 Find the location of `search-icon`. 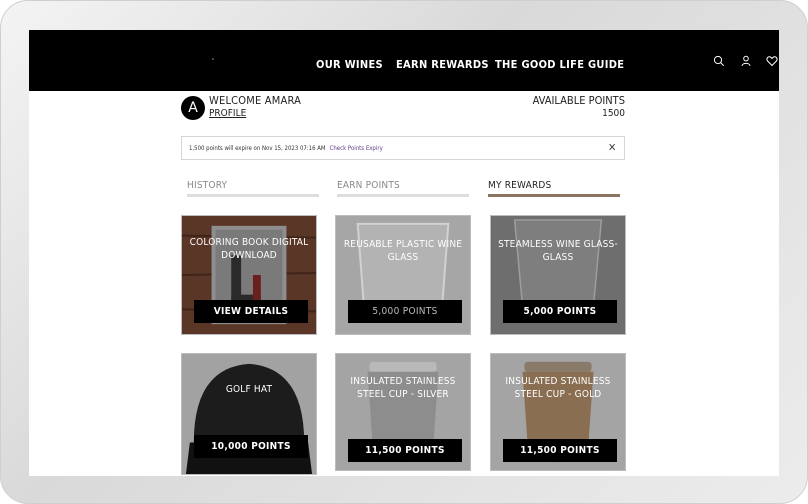

search-icon is located at coordinates (719, 61).